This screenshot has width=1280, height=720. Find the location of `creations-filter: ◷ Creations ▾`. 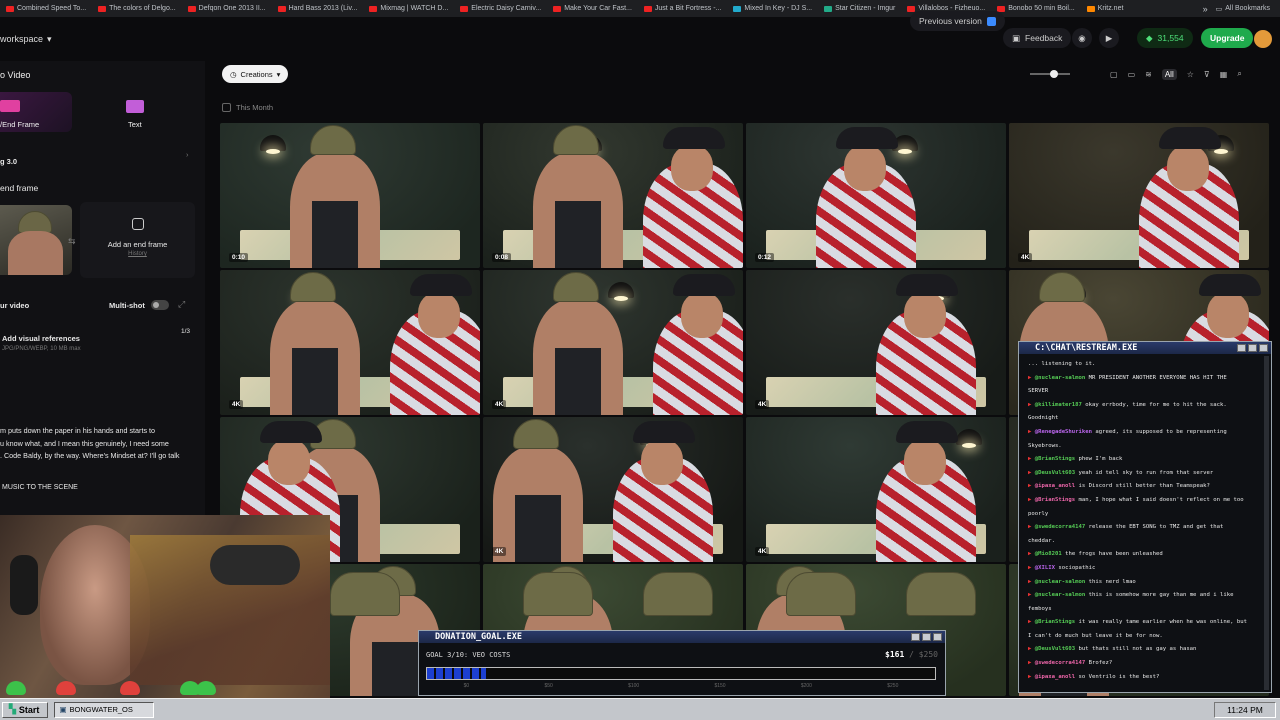

creations-filter: ◷ Creations ▾ is located at coordinates (255, 74).